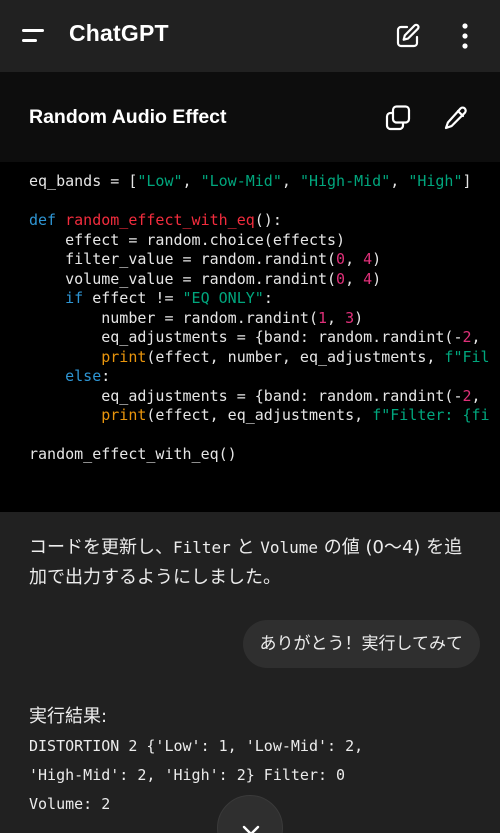  What do you see at coordinates (408, 36) in the screenshot?
I see `edit-icon` at bounding box center [408, 36].